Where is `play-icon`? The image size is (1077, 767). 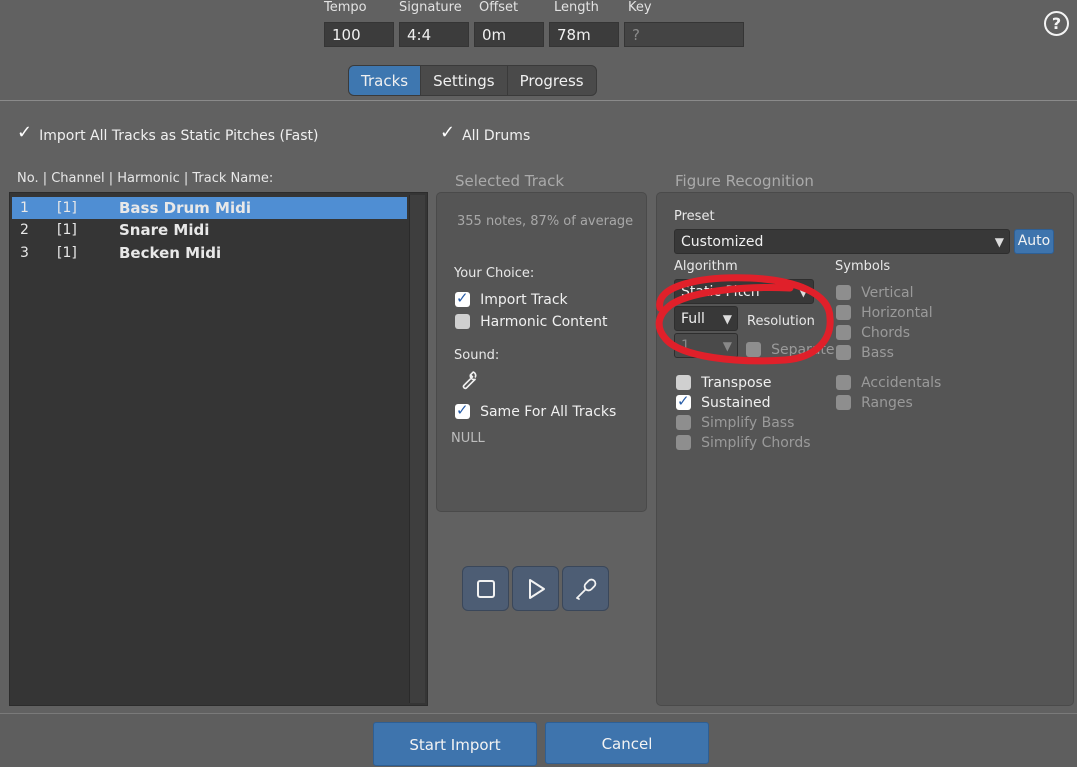 play-icon is located at coordinates (536, 588).